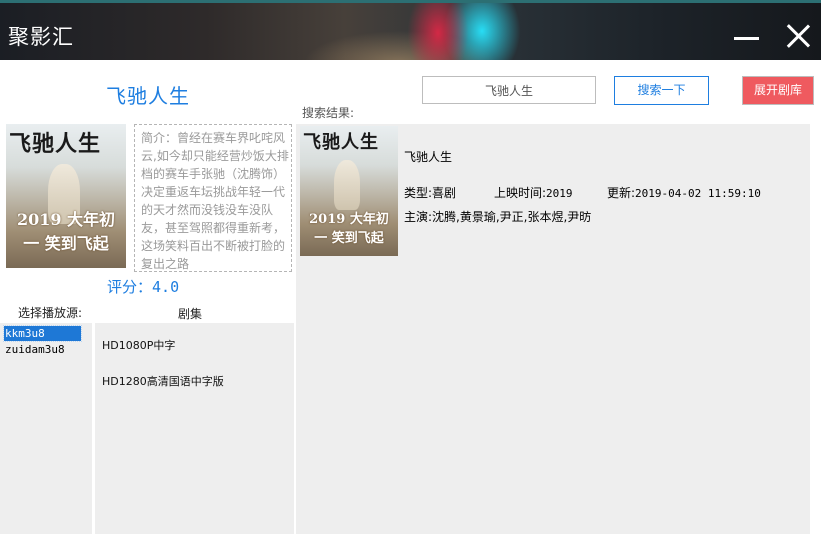  I want to click on title-bar: 聚影汇, so click(410, 30).